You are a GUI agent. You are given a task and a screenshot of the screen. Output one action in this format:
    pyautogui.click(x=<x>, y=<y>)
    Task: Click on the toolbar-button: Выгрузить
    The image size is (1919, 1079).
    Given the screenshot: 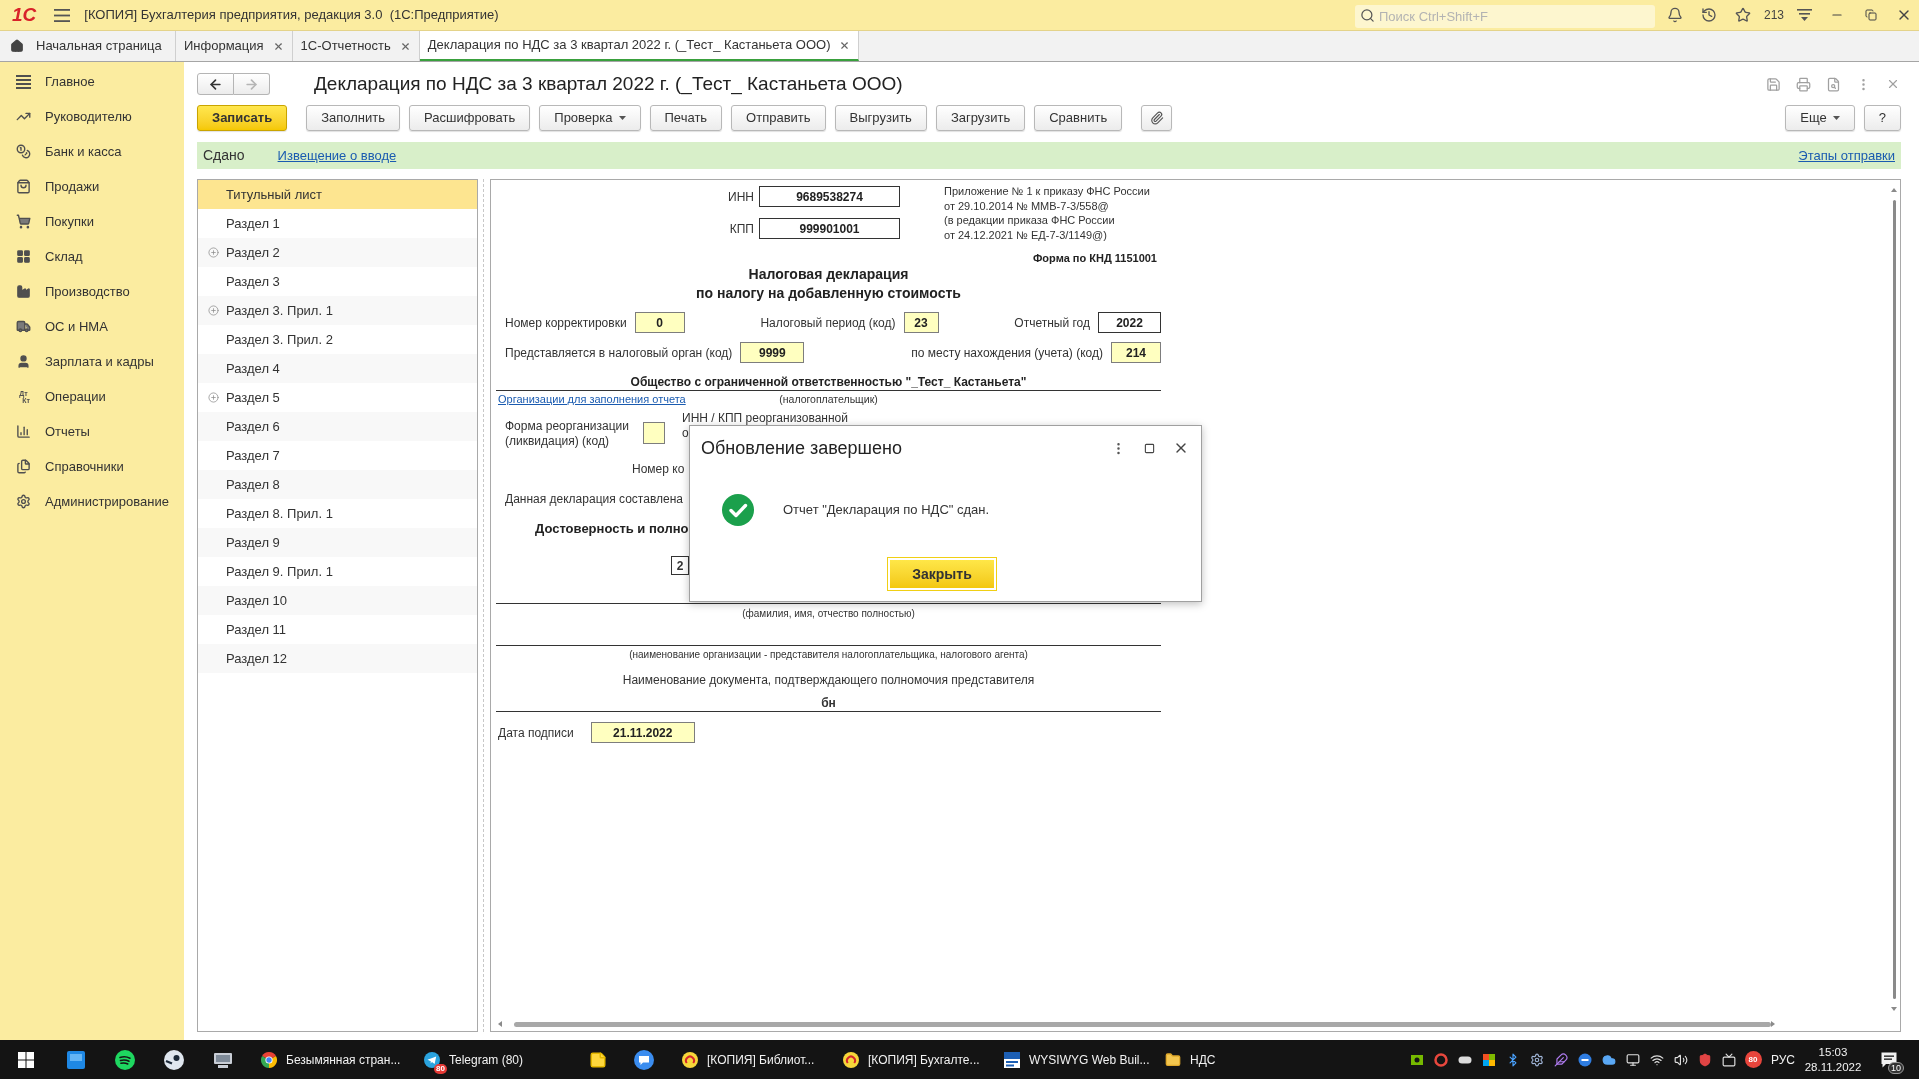 What is the action you would take?
    pyautogui.click(x=880, y=118)
    